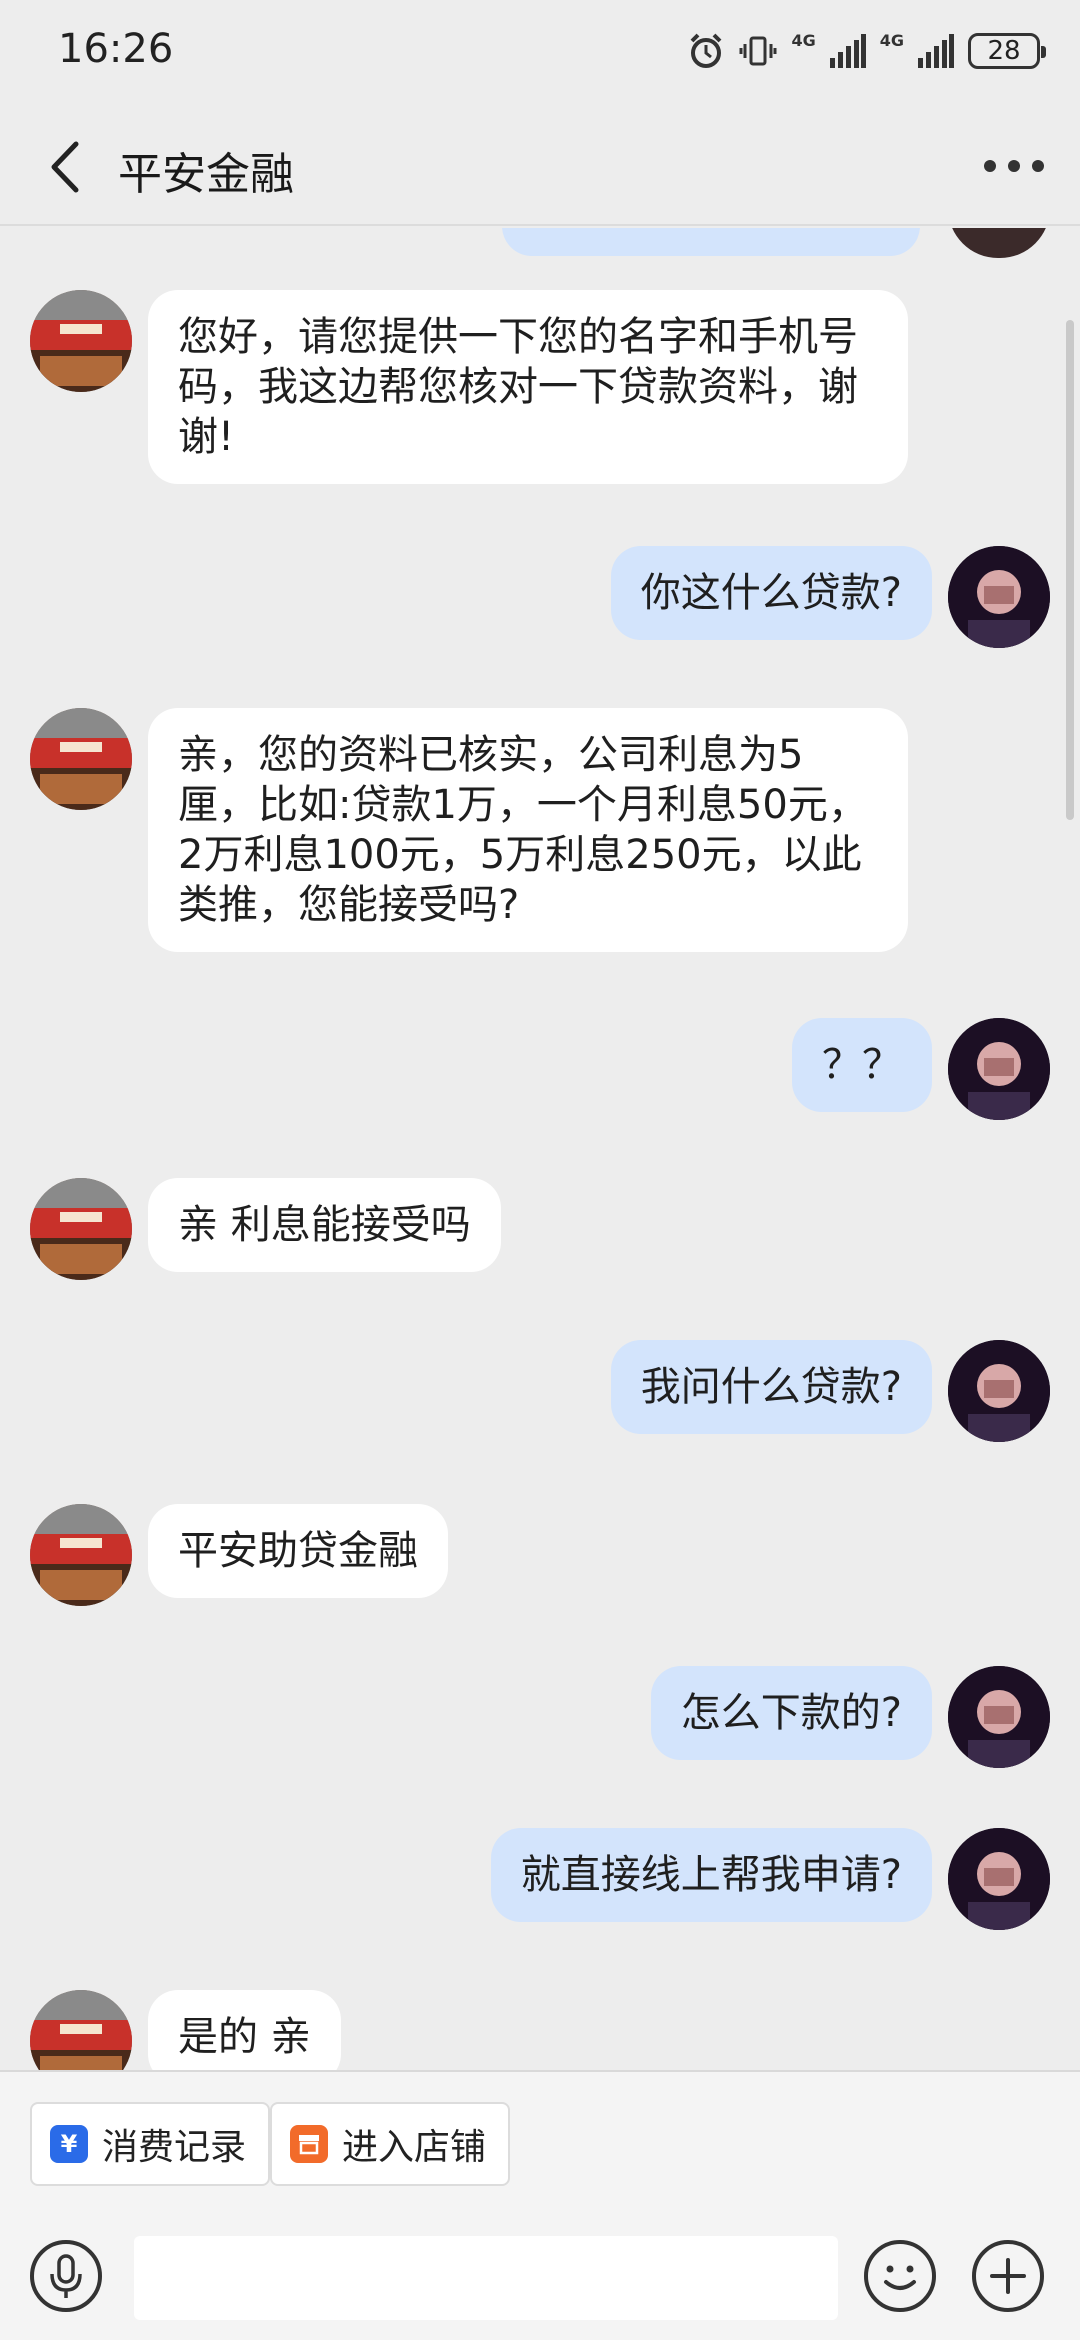  I want to click on alarm-icon, so click(706, 50).